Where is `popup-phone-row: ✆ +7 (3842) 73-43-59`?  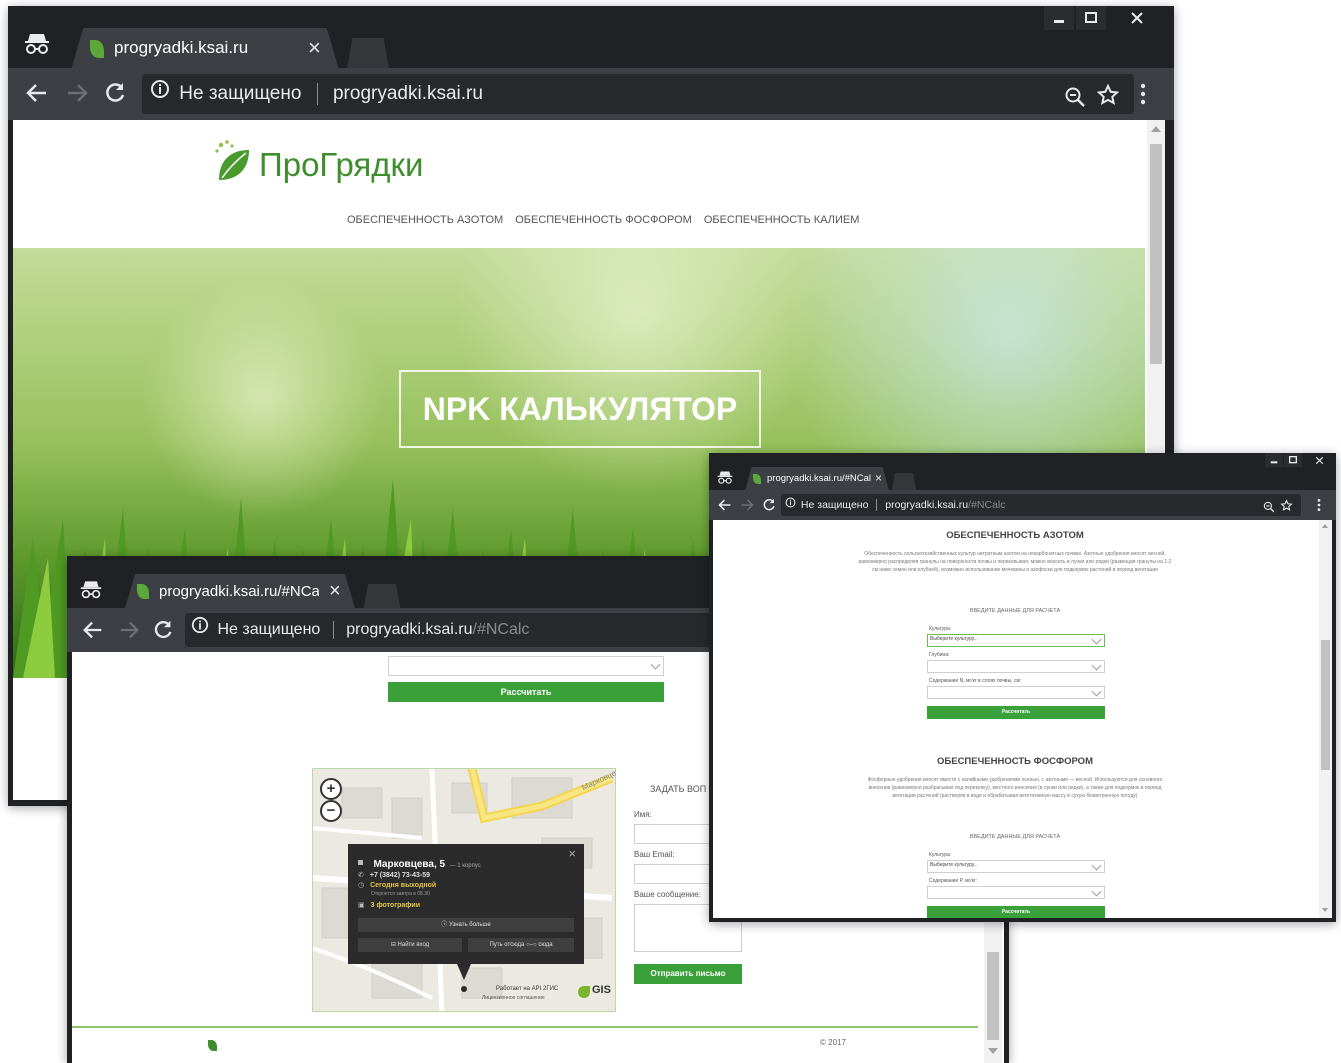 popup-phone-row: ✆ +7 (3842) 73-43-59 is located at coordinates (394, 875).